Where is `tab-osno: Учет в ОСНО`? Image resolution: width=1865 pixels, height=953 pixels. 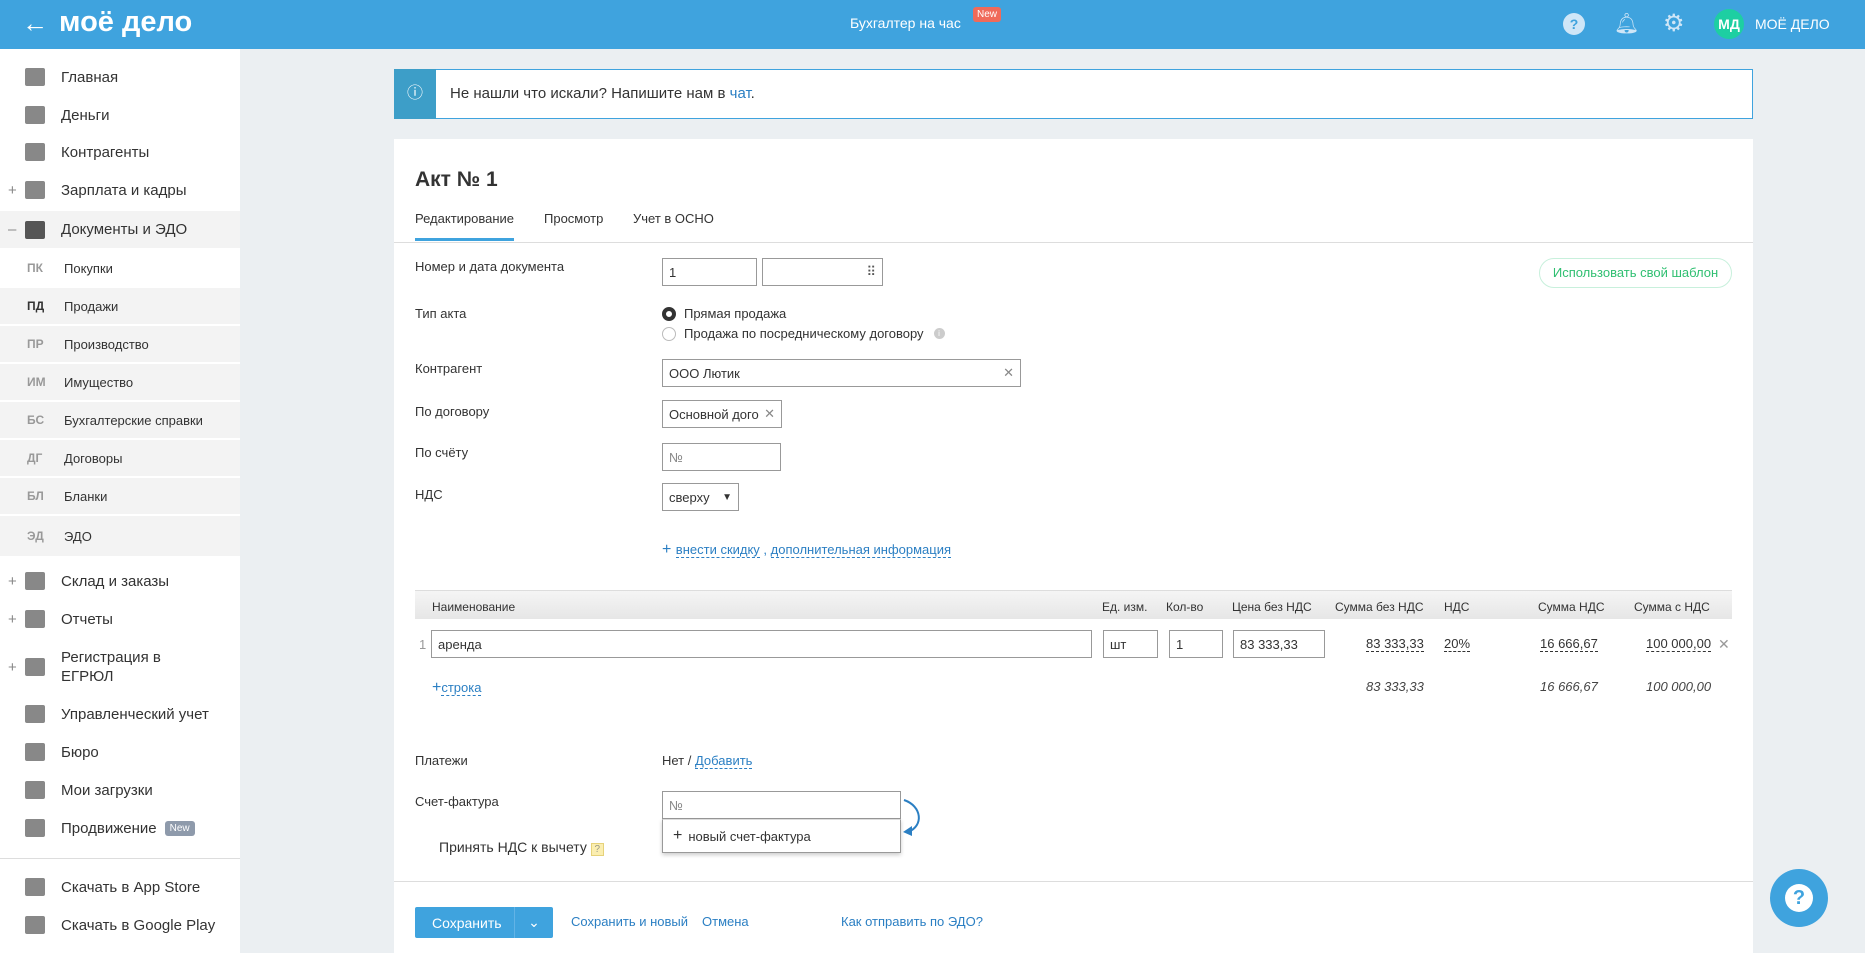
tab-osno: Учет в ОСНО is located at coordinates (673, 218).